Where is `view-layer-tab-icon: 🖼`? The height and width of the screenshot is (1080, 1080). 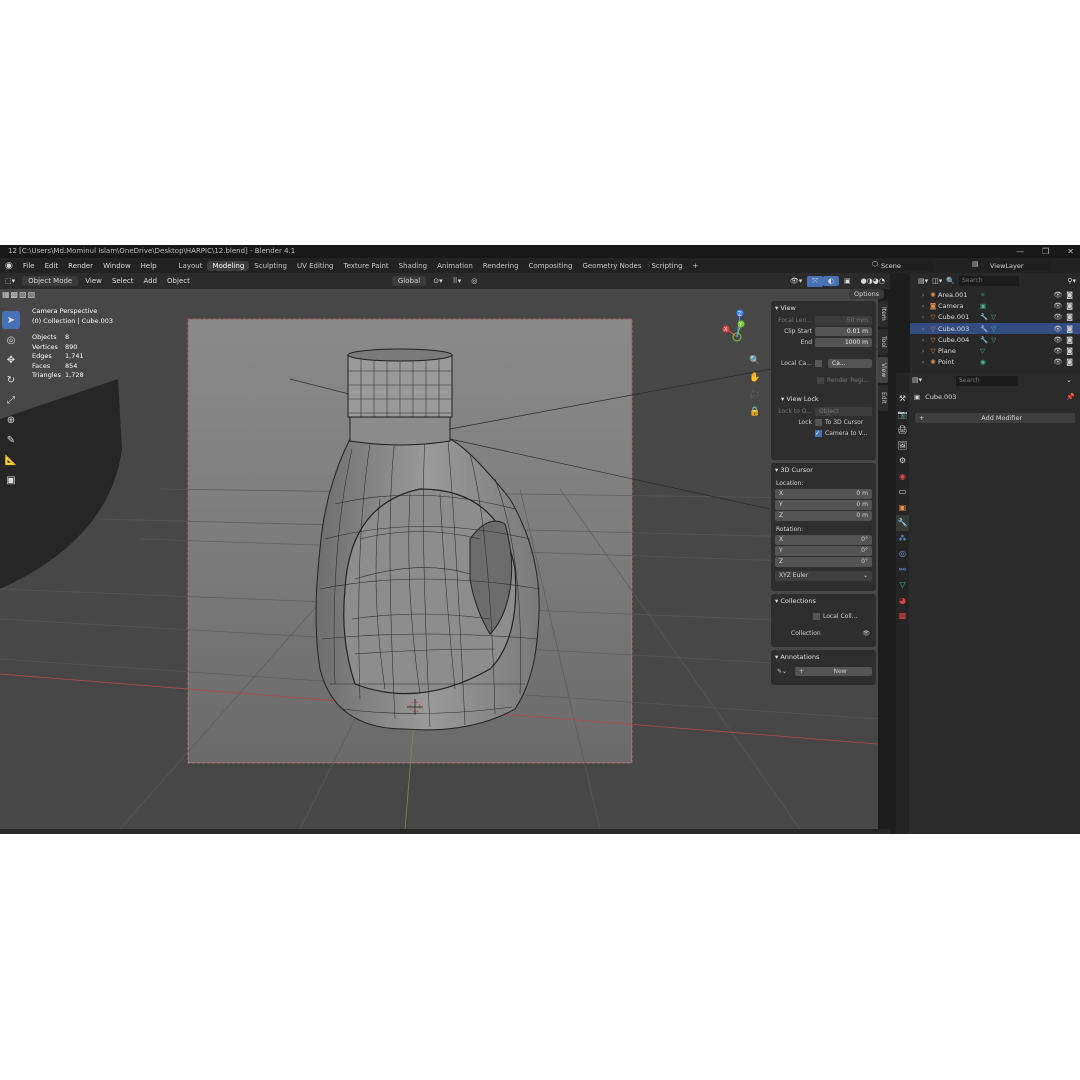
view-layer-tab-icon: 🖼 is located at coordinates (902, 446).